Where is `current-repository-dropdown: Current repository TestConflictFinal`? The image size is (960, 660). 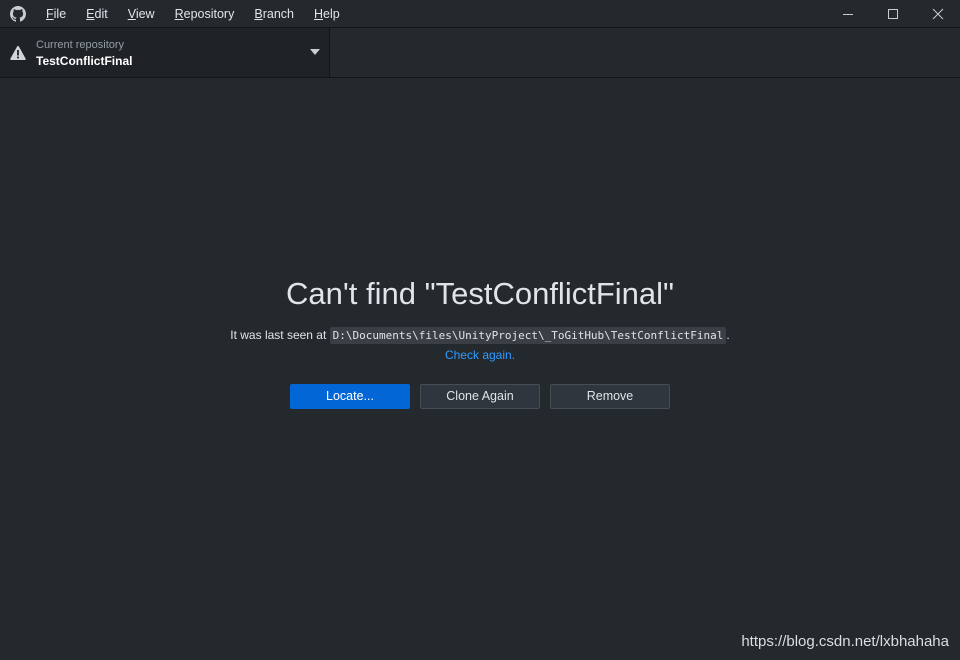 current-repository-dropdown: Current repository TestConflictFinal is located at coordinates (165, 52).